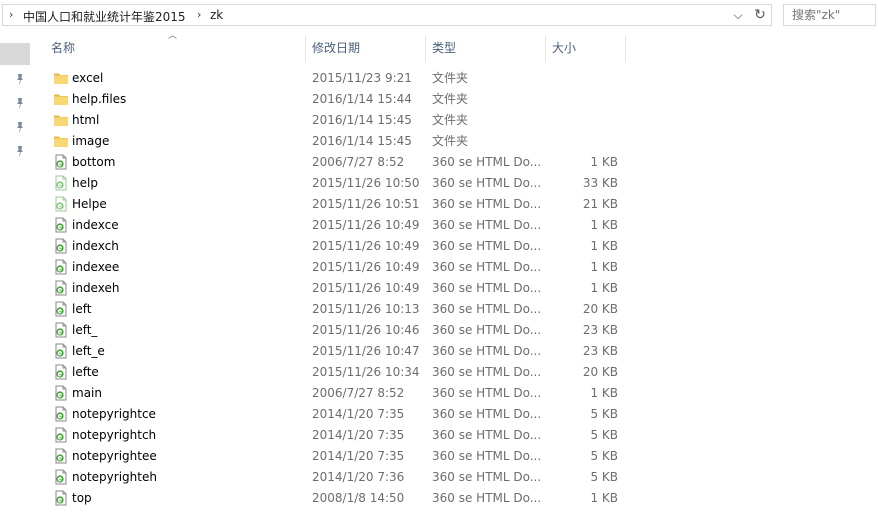  What do you see at coordinates (564, 48) in the screenshot?
I see `column-header-size-label: 大小` at bounding box center [564, 48].